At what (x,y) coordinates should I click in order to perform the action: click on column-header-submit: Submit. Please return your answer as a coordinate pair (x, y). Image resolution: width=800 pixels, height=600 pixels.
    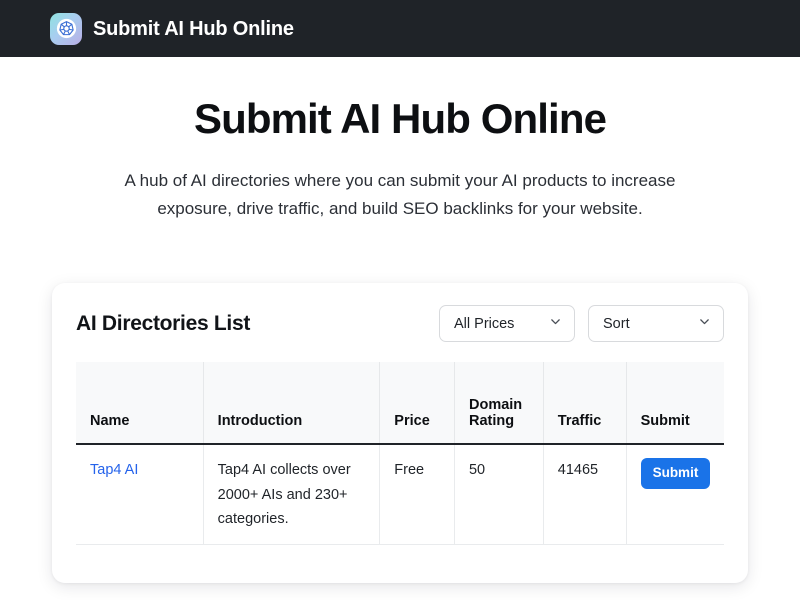
    Looking at the image, I should click on (675, 404).